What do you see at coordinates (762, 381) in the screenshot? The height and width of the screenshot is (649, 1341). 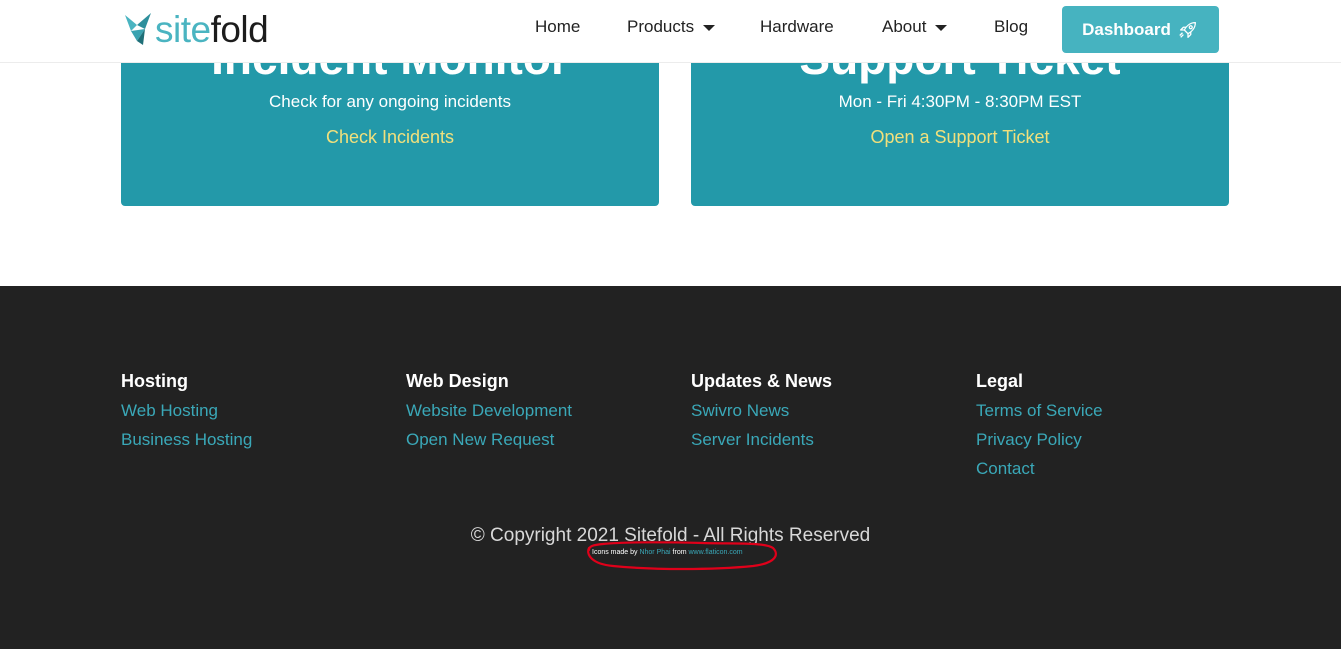 I see `footer-heading: Updates & News` at bounding box center [762, 381].